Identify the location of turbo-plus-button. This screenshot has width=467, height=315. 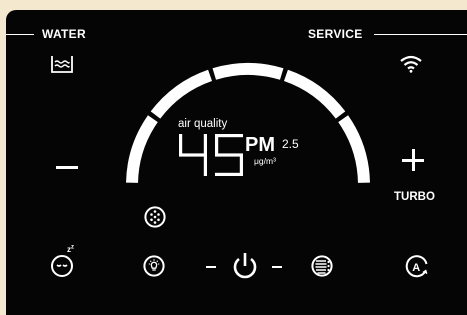
(414, 161).